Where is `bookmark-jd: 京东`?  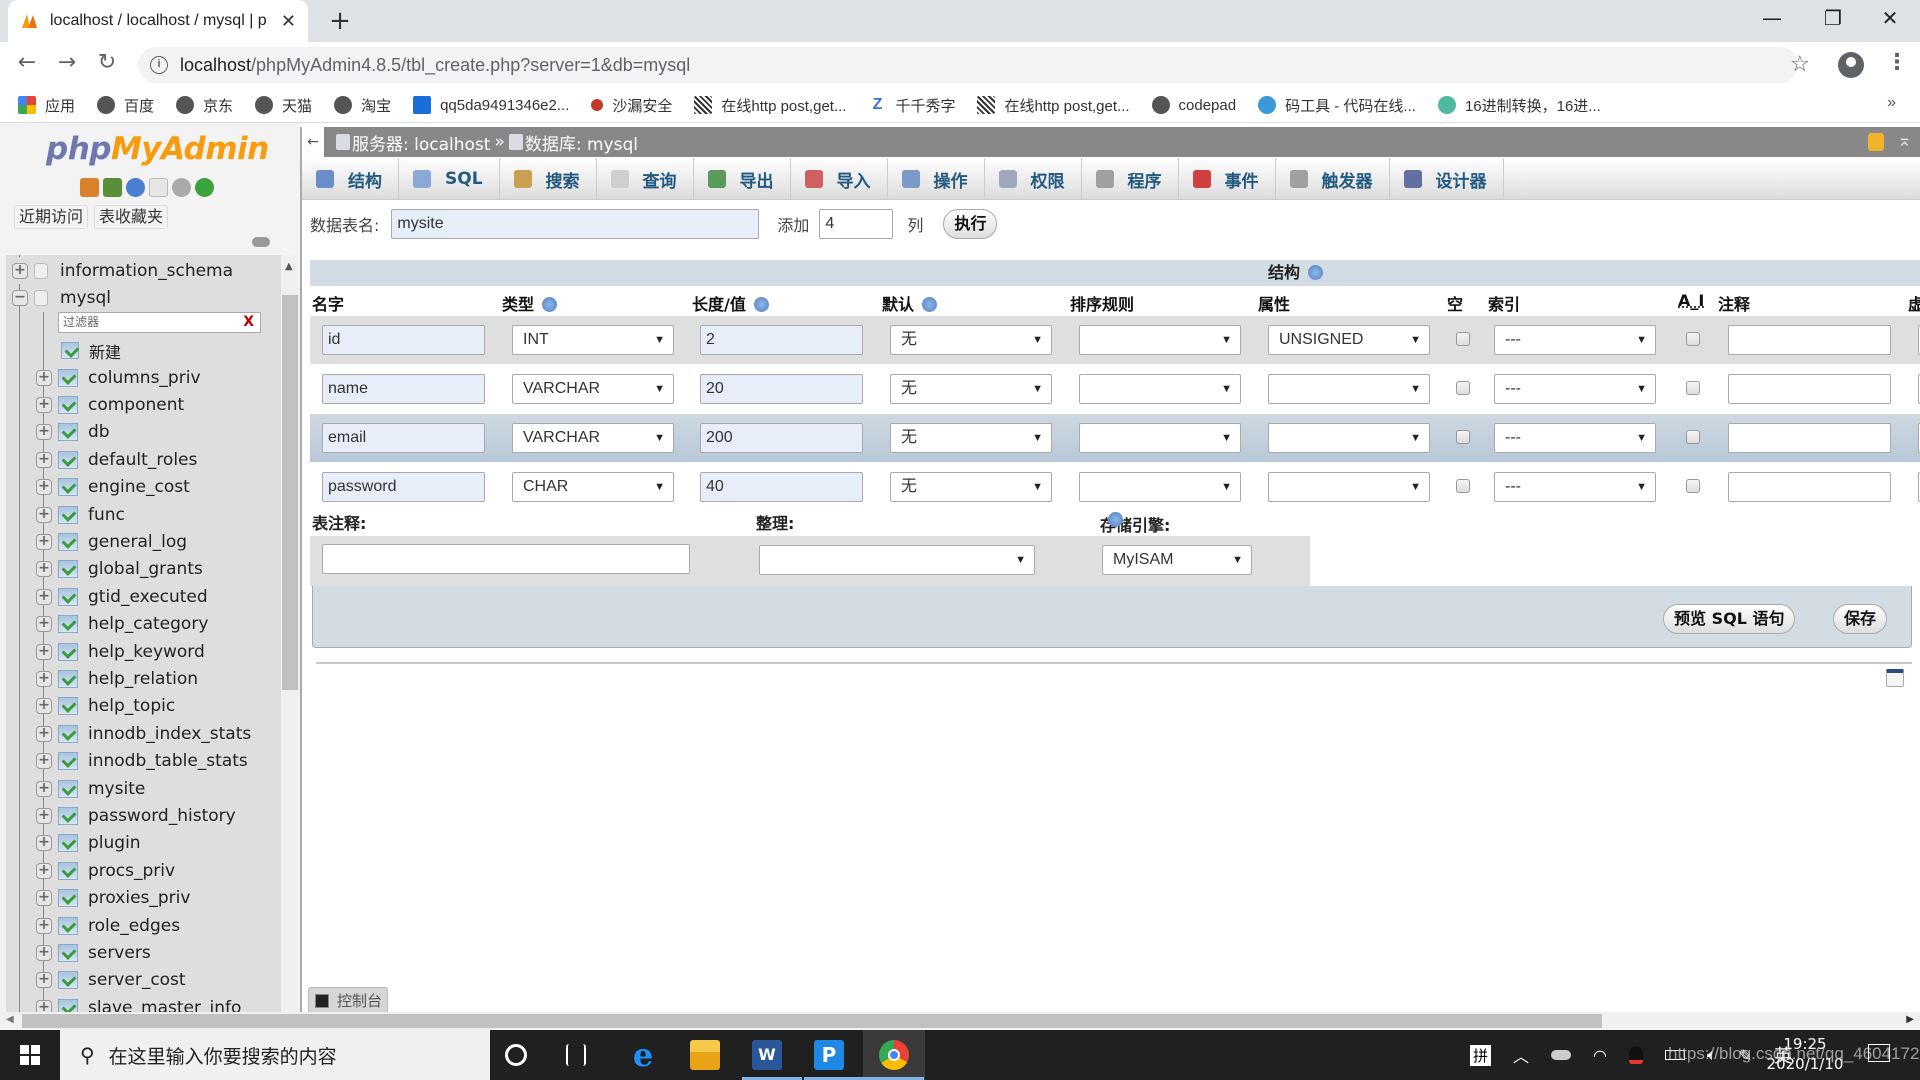
bookmark-jd: 京东 is located at coordinates (204, 105).